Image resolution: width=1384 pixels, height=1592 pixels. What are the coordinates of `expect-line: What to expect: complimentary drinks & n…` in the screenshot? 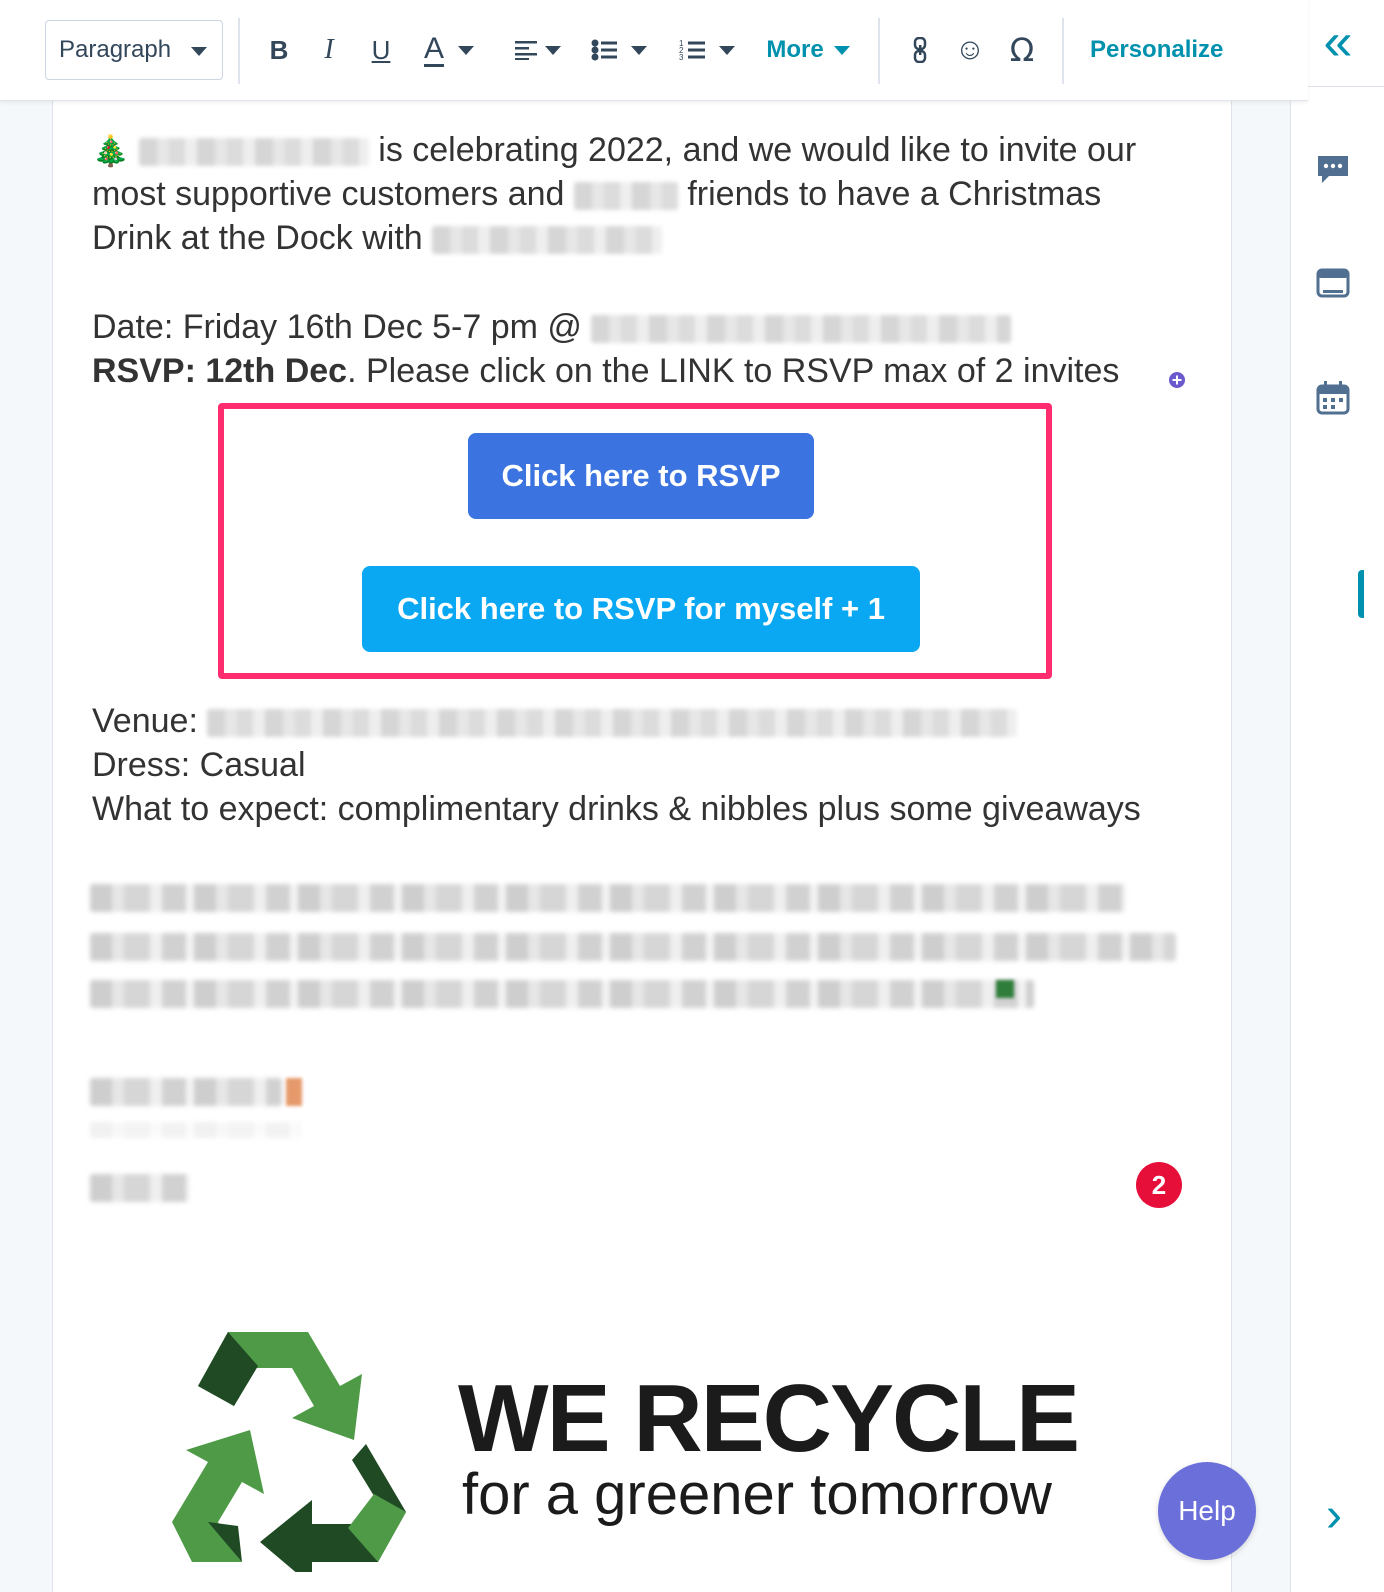 It's located at (616, 809).